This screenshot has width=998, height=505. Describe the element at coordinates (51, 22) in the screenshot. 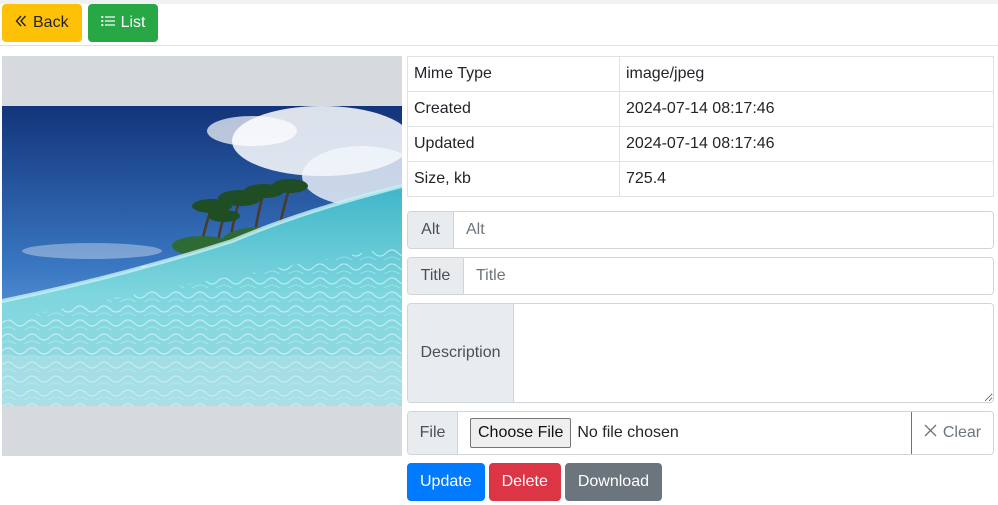

I see `back-label: Back` at that location.